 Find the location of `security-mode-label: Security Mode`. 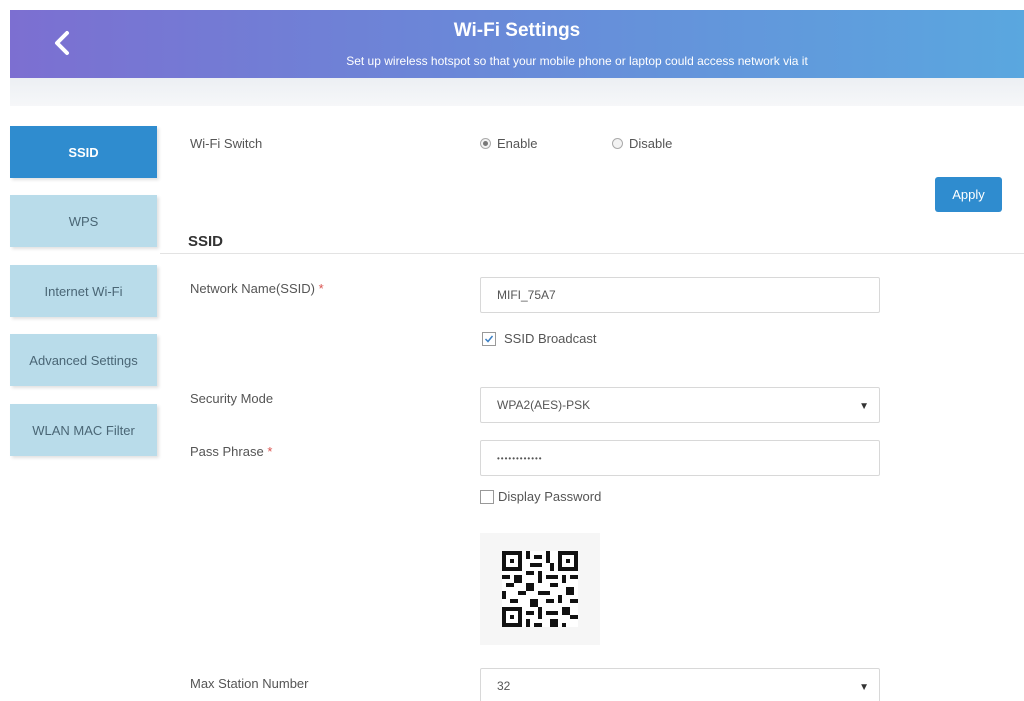

security-mode-label: Security Mode is located at coordinates (232, 398).